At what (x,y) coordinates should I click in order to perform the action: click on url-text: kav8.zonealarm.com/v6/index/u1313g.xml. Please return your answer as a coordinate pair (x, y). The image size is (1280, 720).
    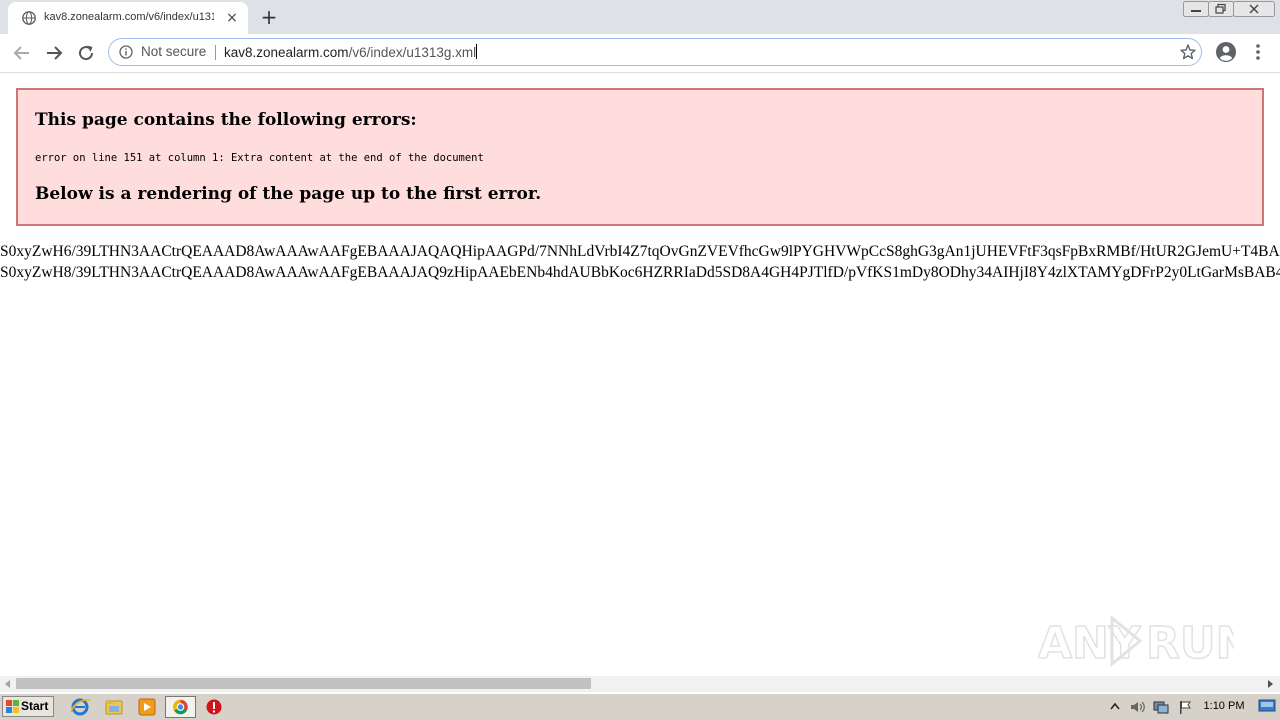
    Looking at the image, I should click on (351, 52).